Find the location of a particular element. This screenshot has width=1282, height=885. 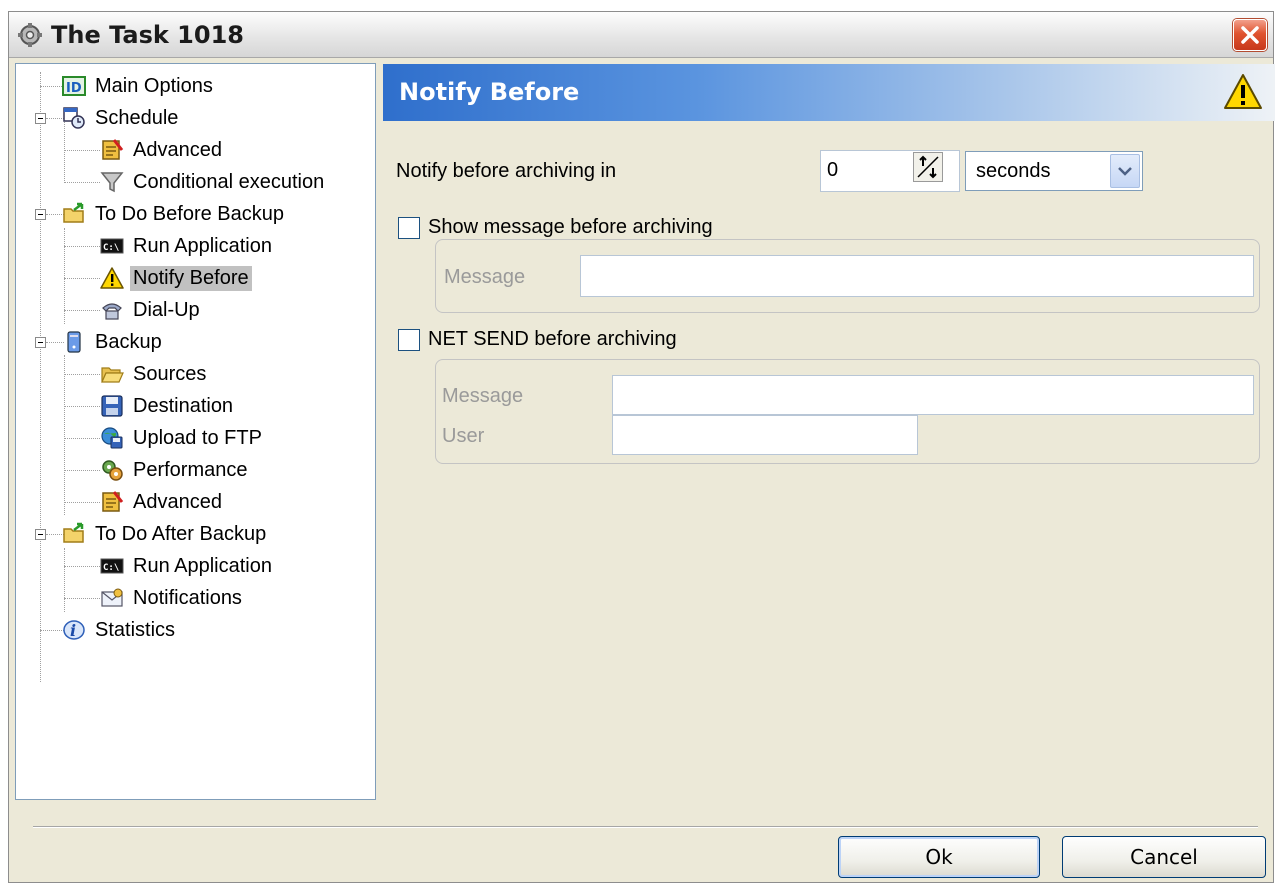

gears-icon is located at coordinates (112, 470).